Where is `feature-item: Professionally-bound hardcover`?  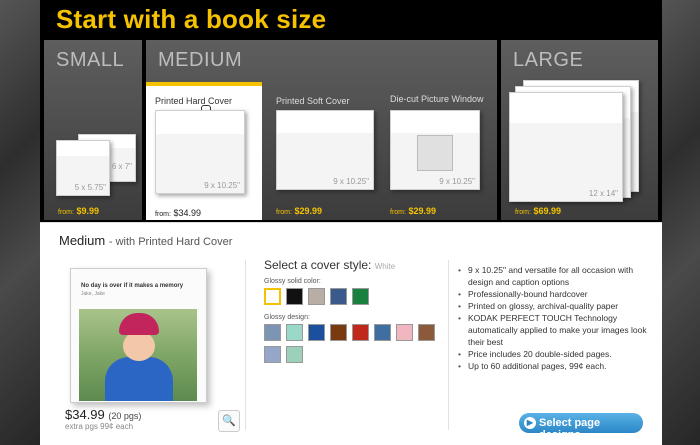
feature-item: Professionally-bound hardcover is located at coordinates (553, 294).